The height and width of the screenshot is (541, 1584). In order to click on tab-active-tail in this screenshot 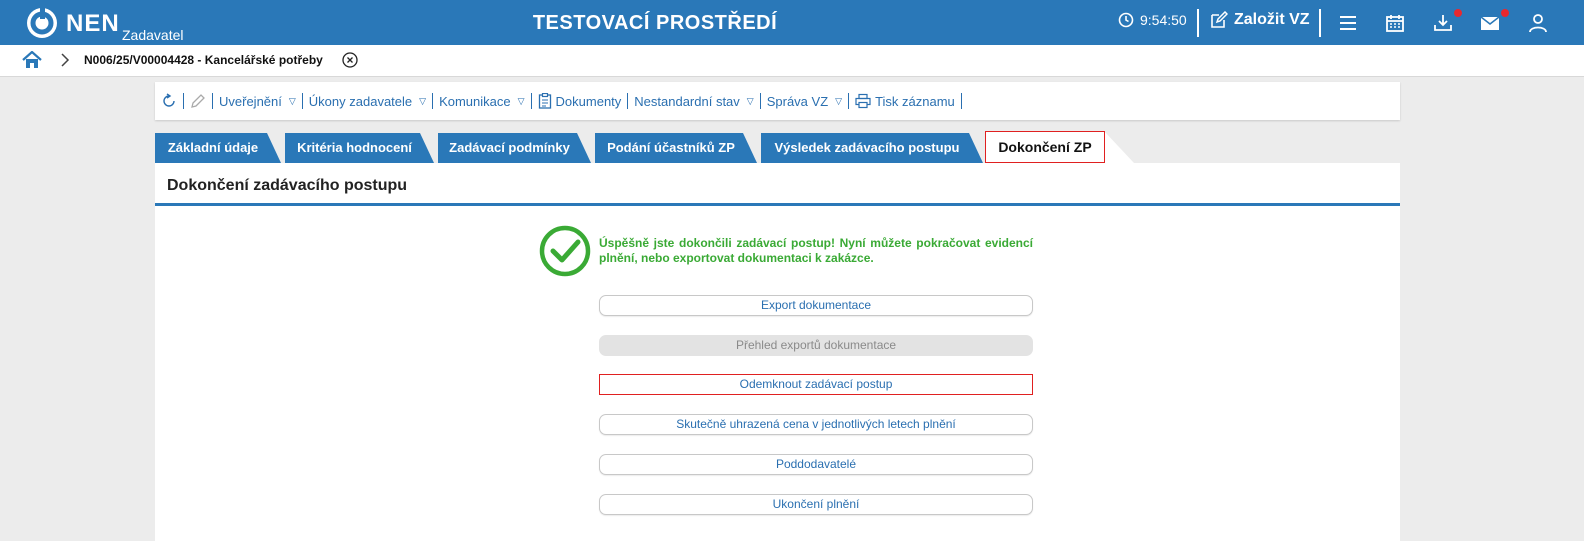, I will do `click(1119, 147)`.